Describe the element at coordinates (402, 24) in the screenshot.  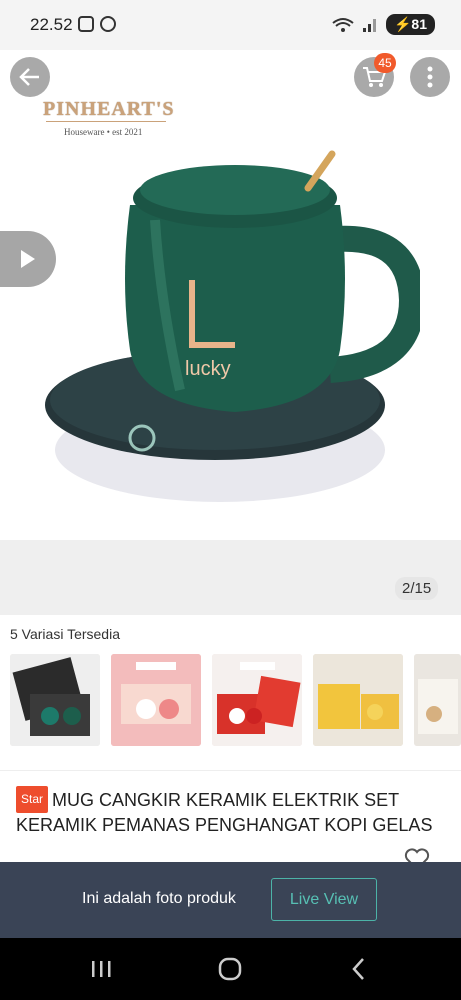
I see `battery-icon: ⚡` at that location.